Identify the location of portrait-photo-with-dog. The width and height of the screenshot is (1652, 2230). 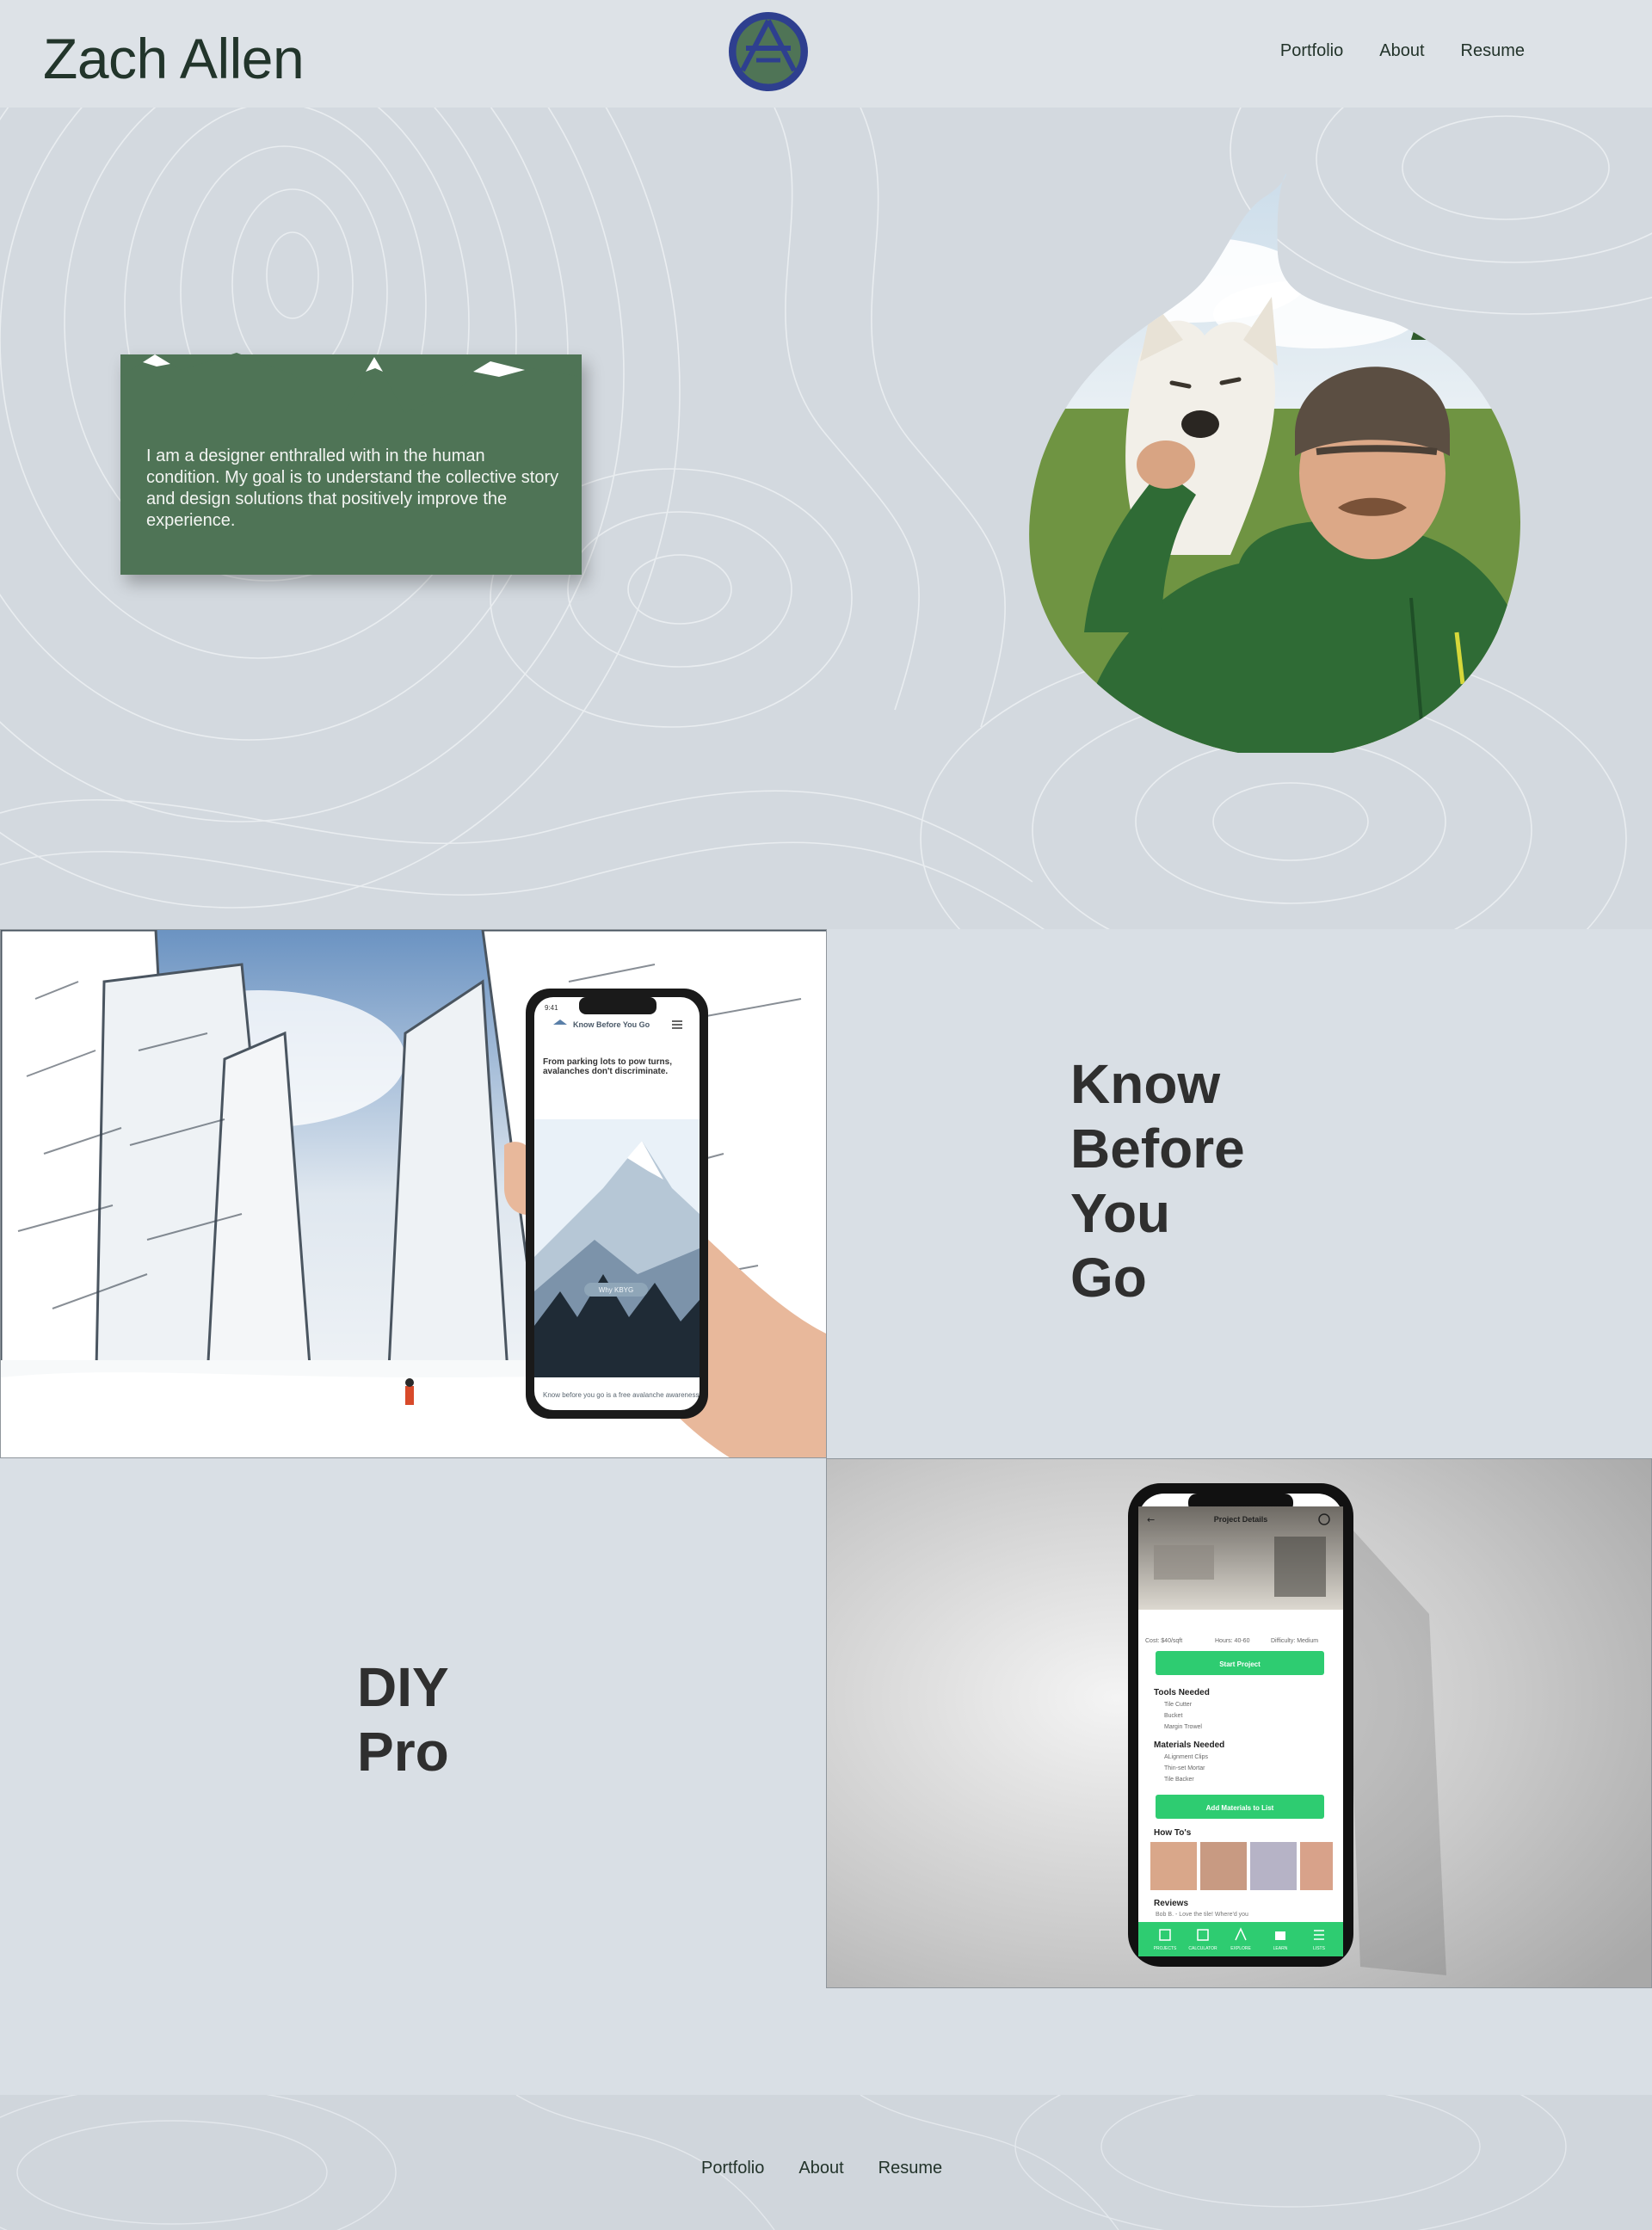
(1275, 463).